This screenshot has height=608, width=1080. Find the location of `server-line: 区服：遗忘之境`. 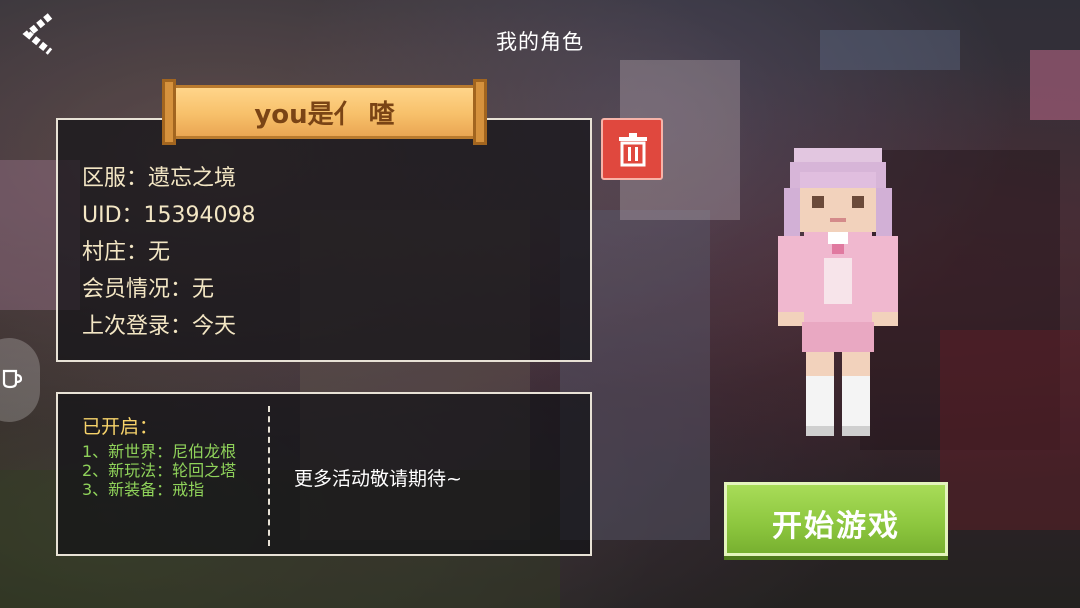

server-line: 区服：遗忘之境 is located at coordinates (159, 178).